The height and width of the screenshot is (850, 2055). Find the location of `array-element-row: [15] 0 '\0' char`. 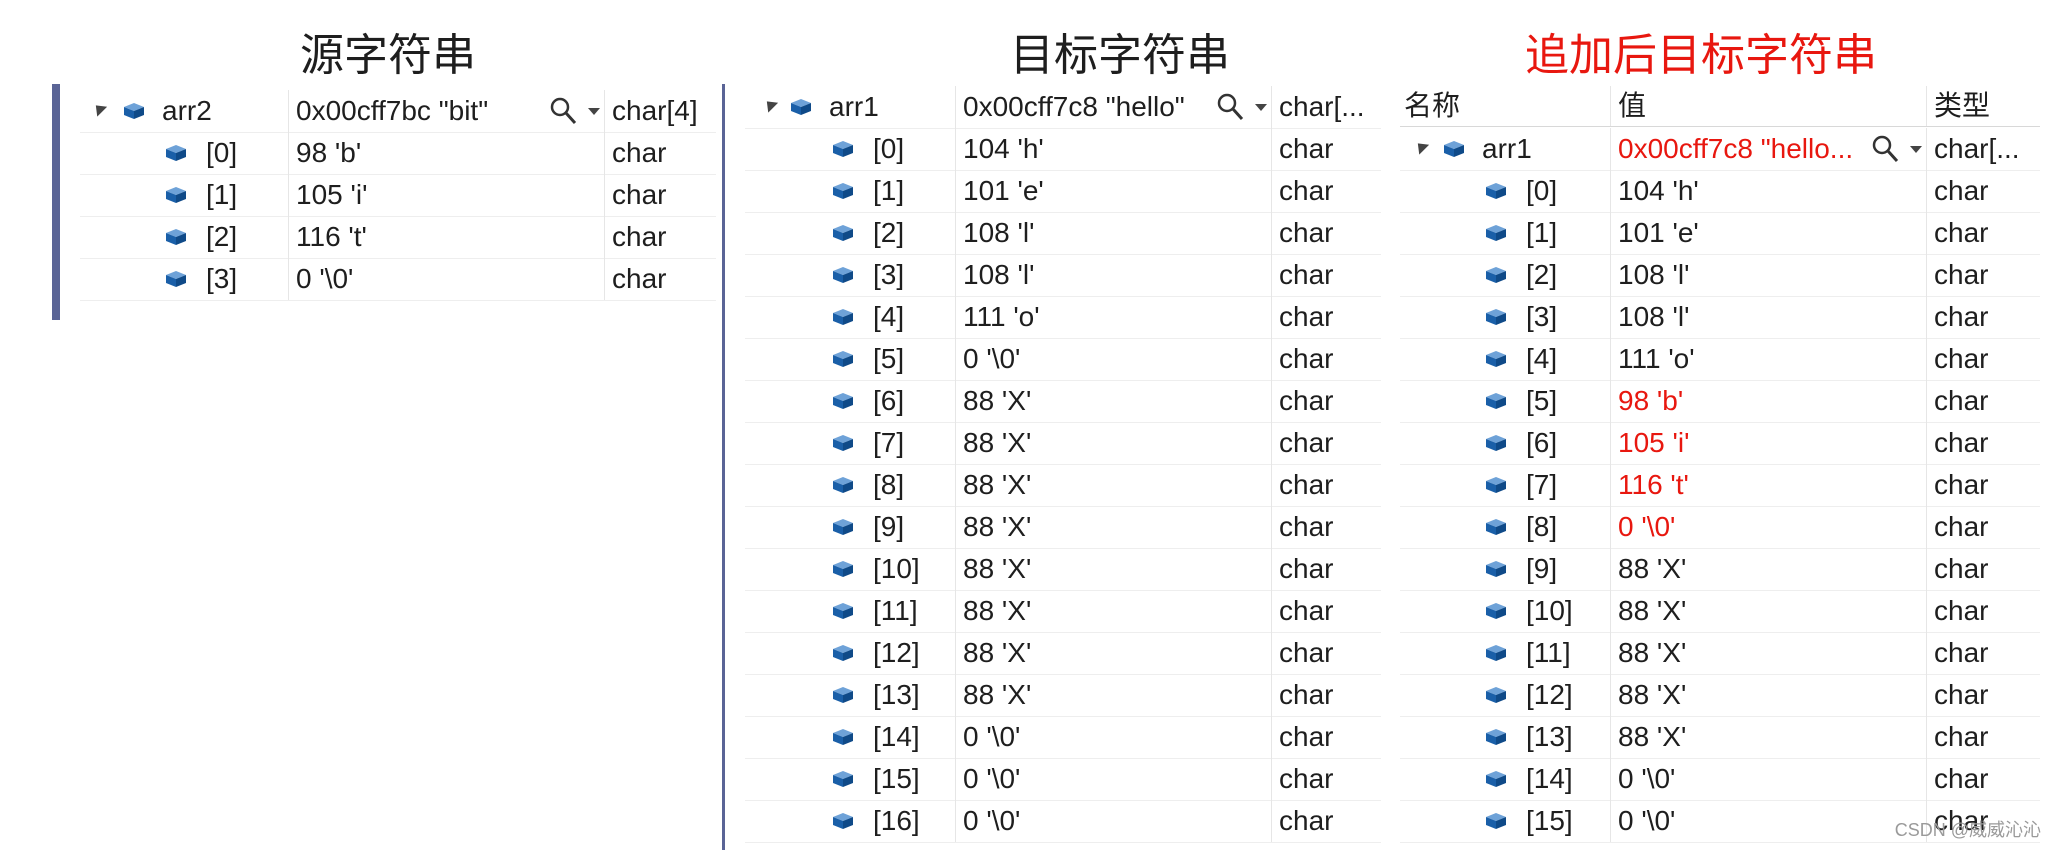

array-element-row: [15] 0 '\0' char is located at coordinates (1063, 779).